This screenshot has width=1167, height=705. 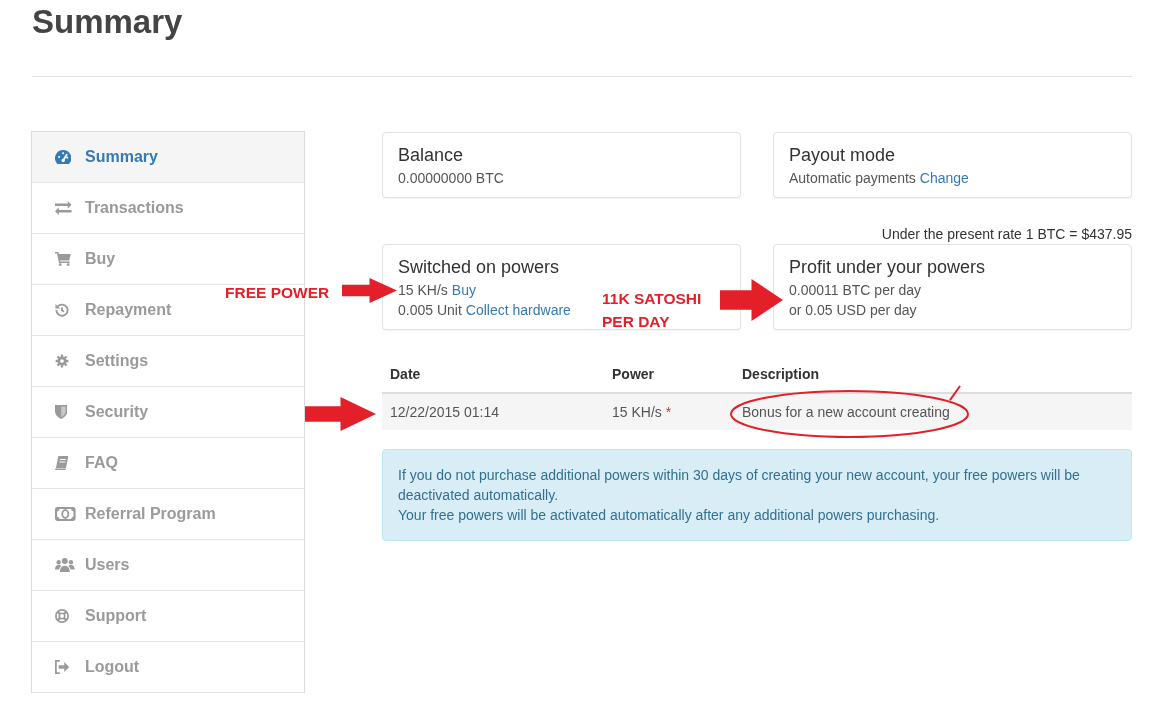 What do you see at coordinates (63, 259) in the screenshot?
I see `cart-icon` at bounding box center [63, 259].